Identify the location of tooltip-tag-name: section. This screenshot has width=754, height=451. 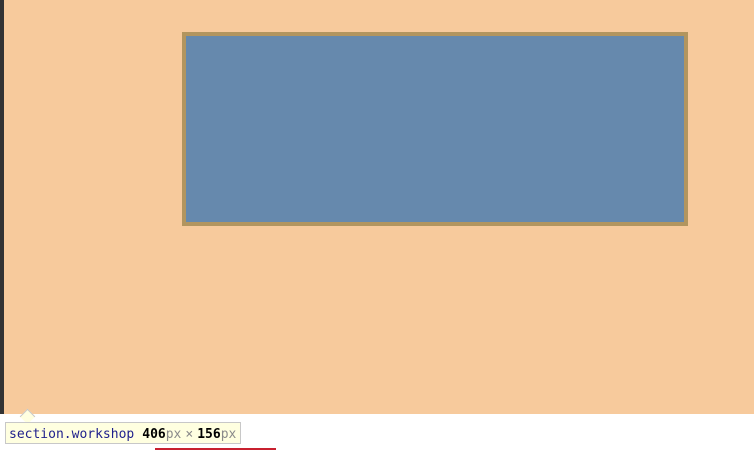
(36, 434).